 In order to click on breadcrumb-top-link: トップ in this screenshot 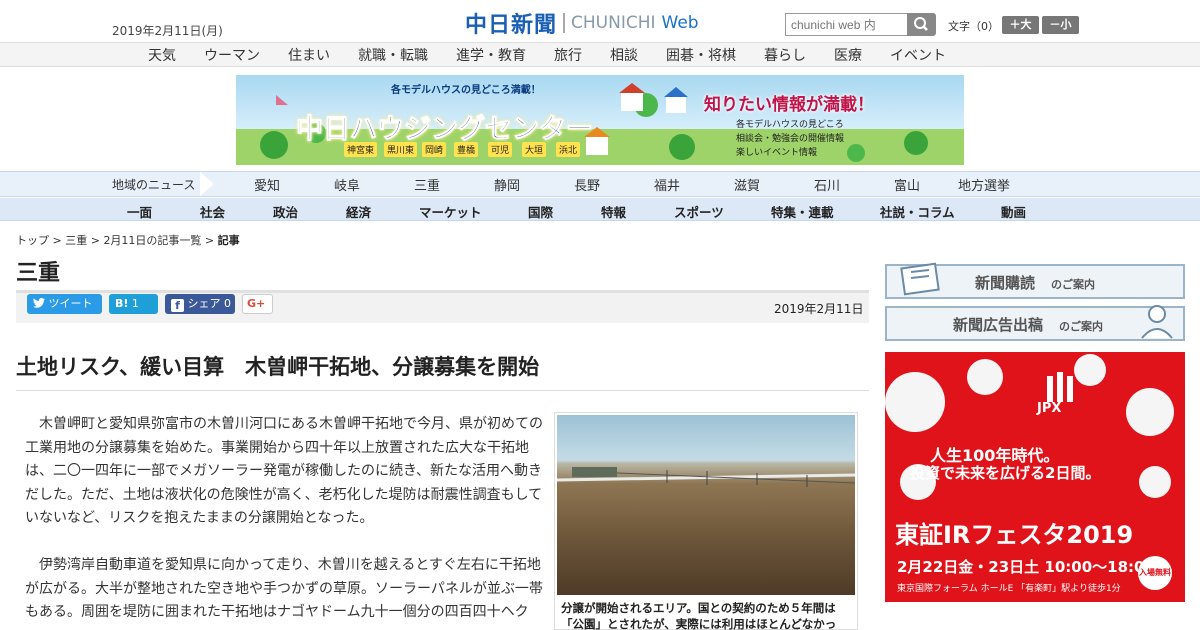, I will do `click(32, 240)`.